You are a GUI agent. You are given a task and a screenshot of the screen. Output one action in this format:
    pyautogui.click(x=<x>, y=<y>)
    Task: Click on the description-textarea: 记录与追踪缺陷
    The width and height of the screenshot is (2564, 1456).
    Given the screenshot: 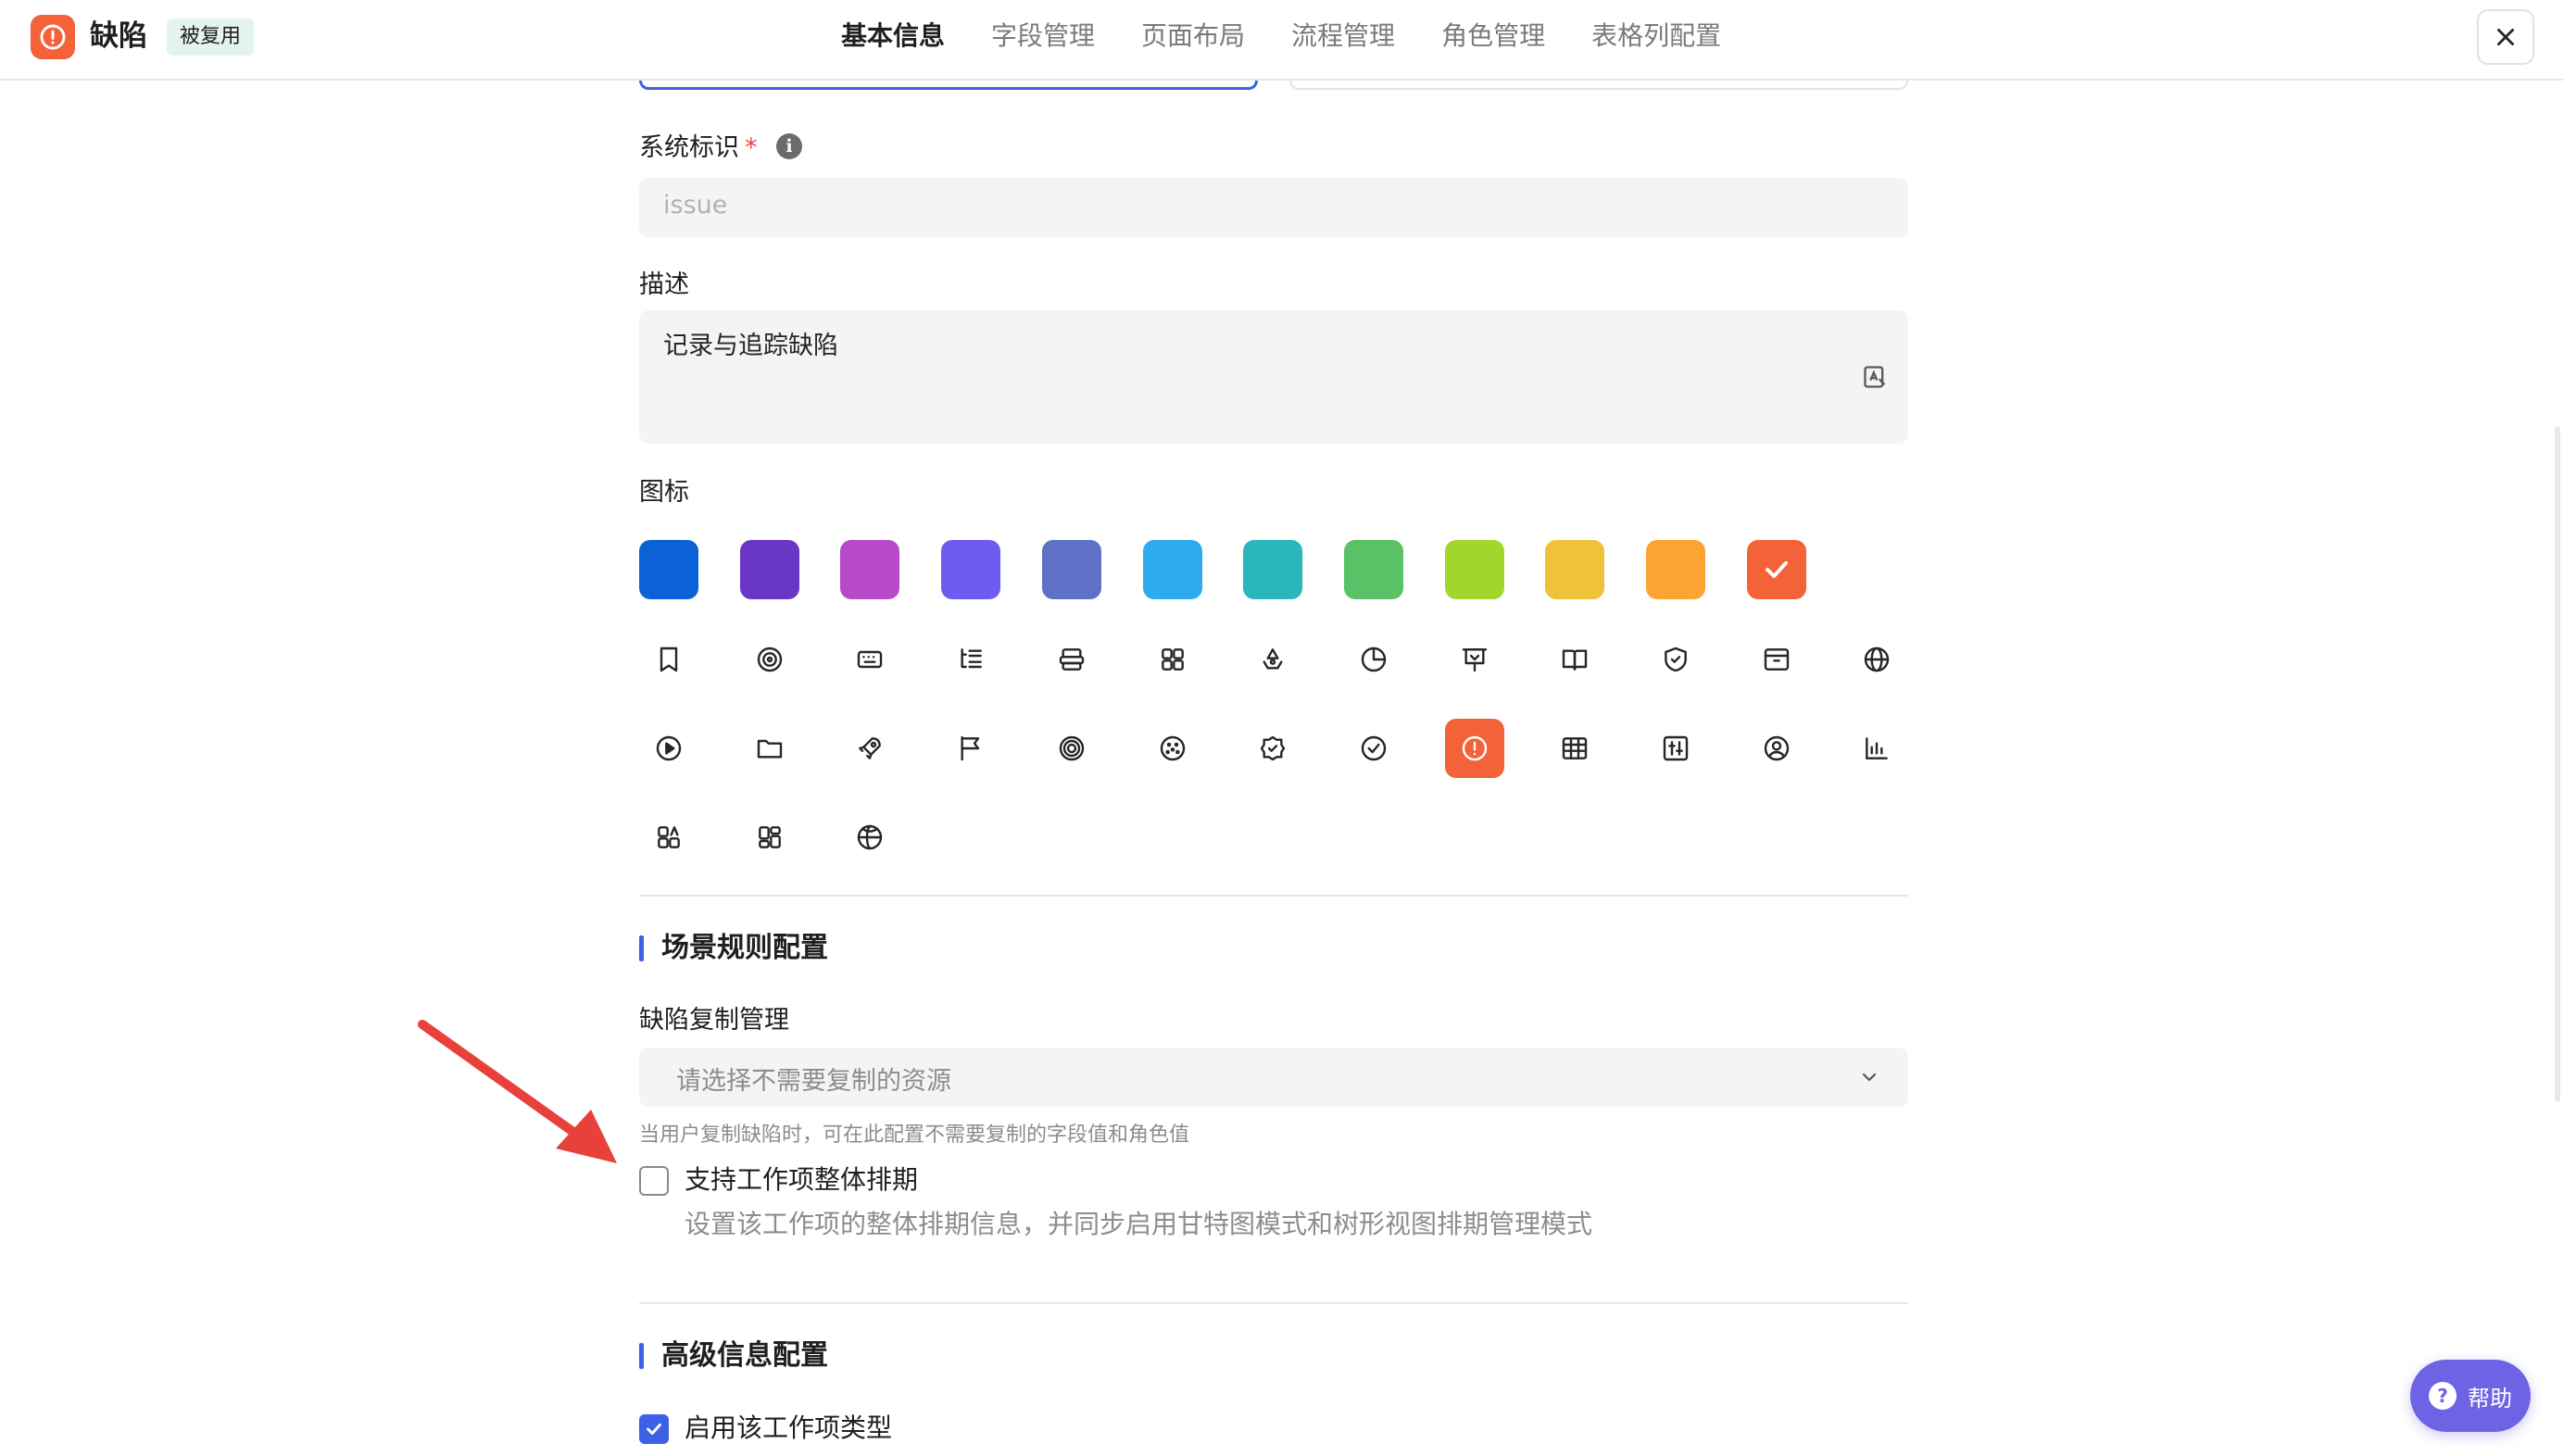 What is the action you would take?
    pyautogui.click(x=1274, y=377)
    